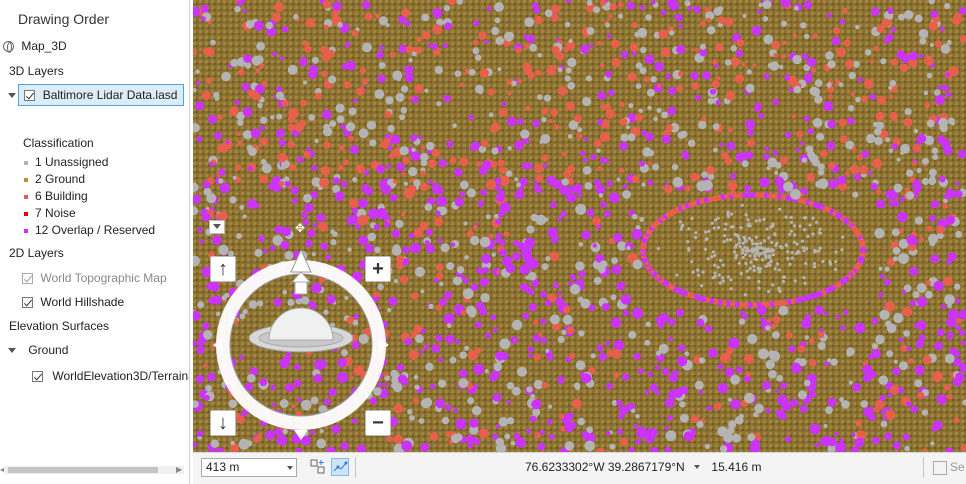 The height and width of the screenshot is (484, 966). What do you see at coordinates (110, 376) in the screenshot?
I see `terrain-layer-row: WorldElevation3D/Terrain3D` at bounding box center [110, 376].